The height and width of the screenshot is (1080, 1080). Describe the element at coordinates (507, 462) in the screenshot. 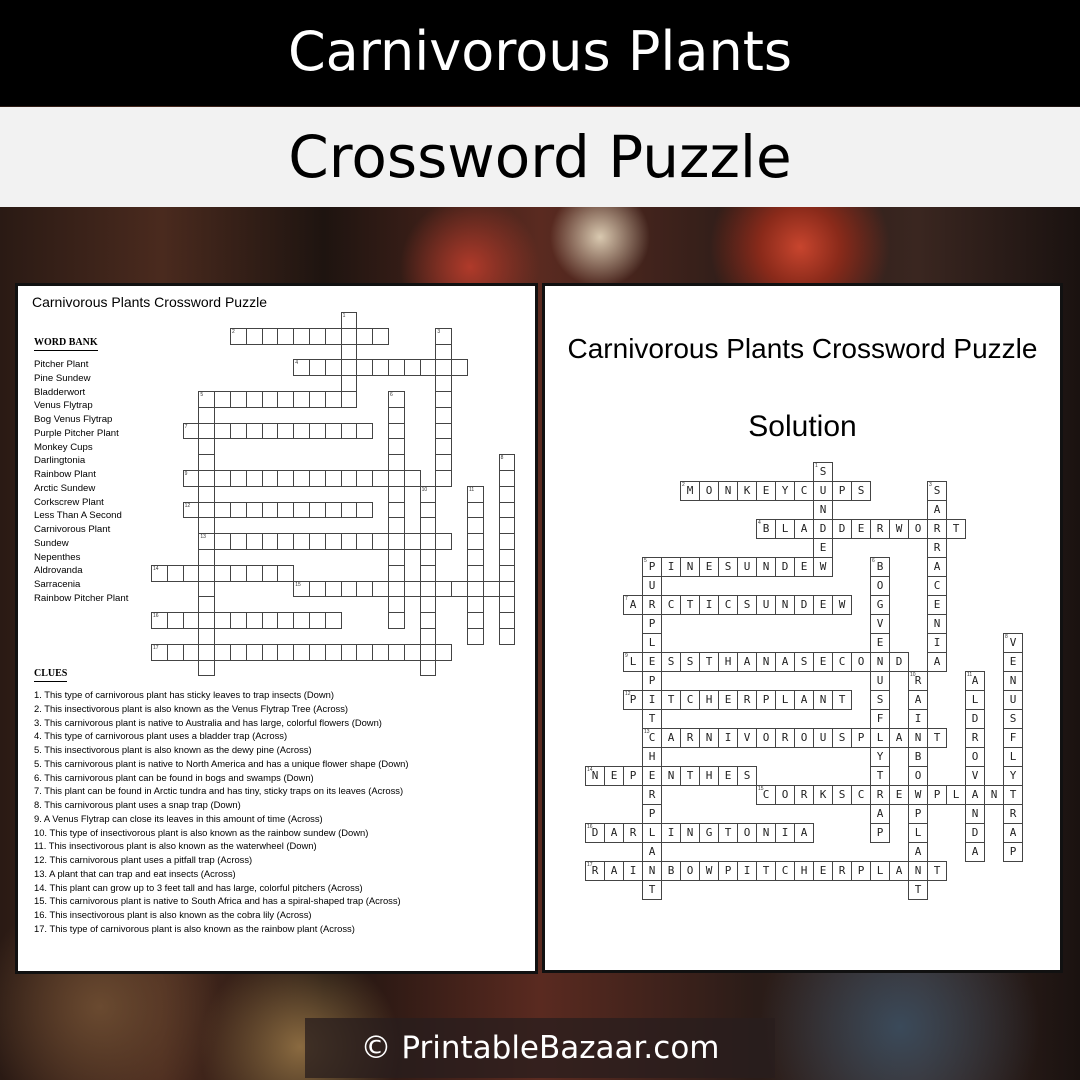

I see `crossword-cell: 8` at that location.